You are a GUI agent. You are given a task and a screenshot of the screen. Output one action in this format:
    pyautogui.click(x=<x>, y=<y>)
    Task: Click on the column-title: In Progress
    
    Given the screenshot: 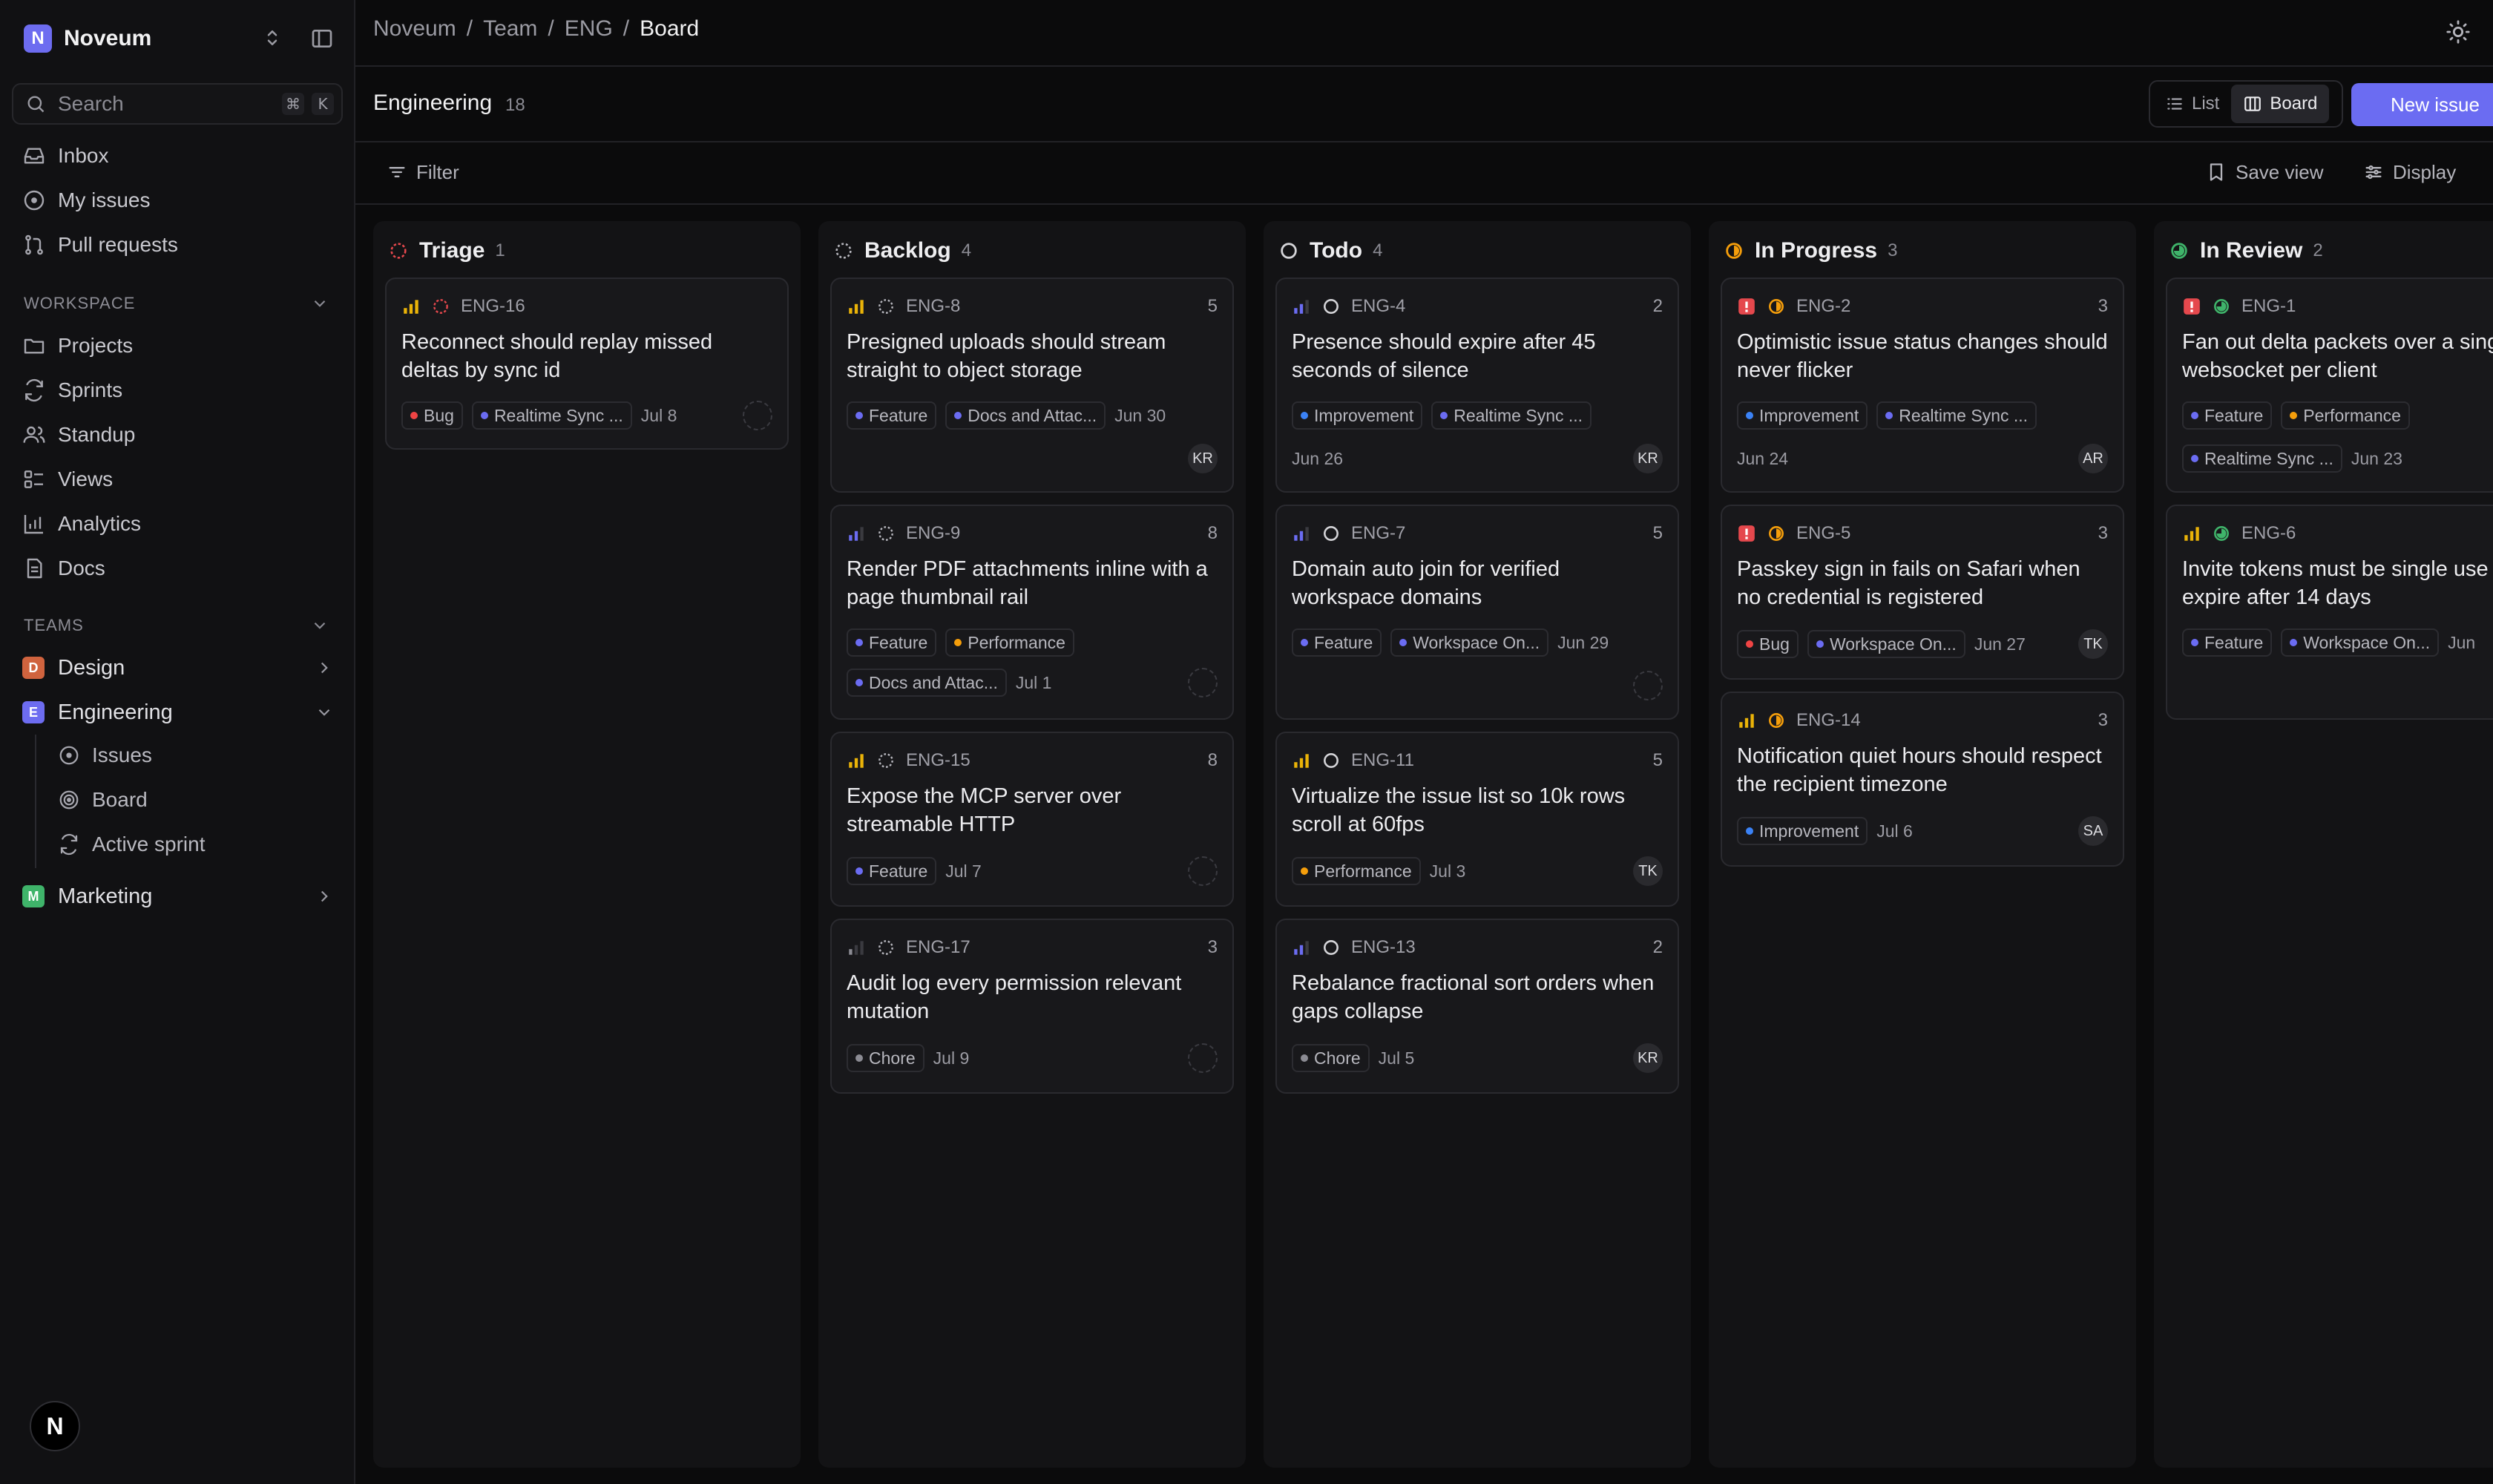 What is the action you would take?
    pyautogui.click(x=1816, y=250)
    